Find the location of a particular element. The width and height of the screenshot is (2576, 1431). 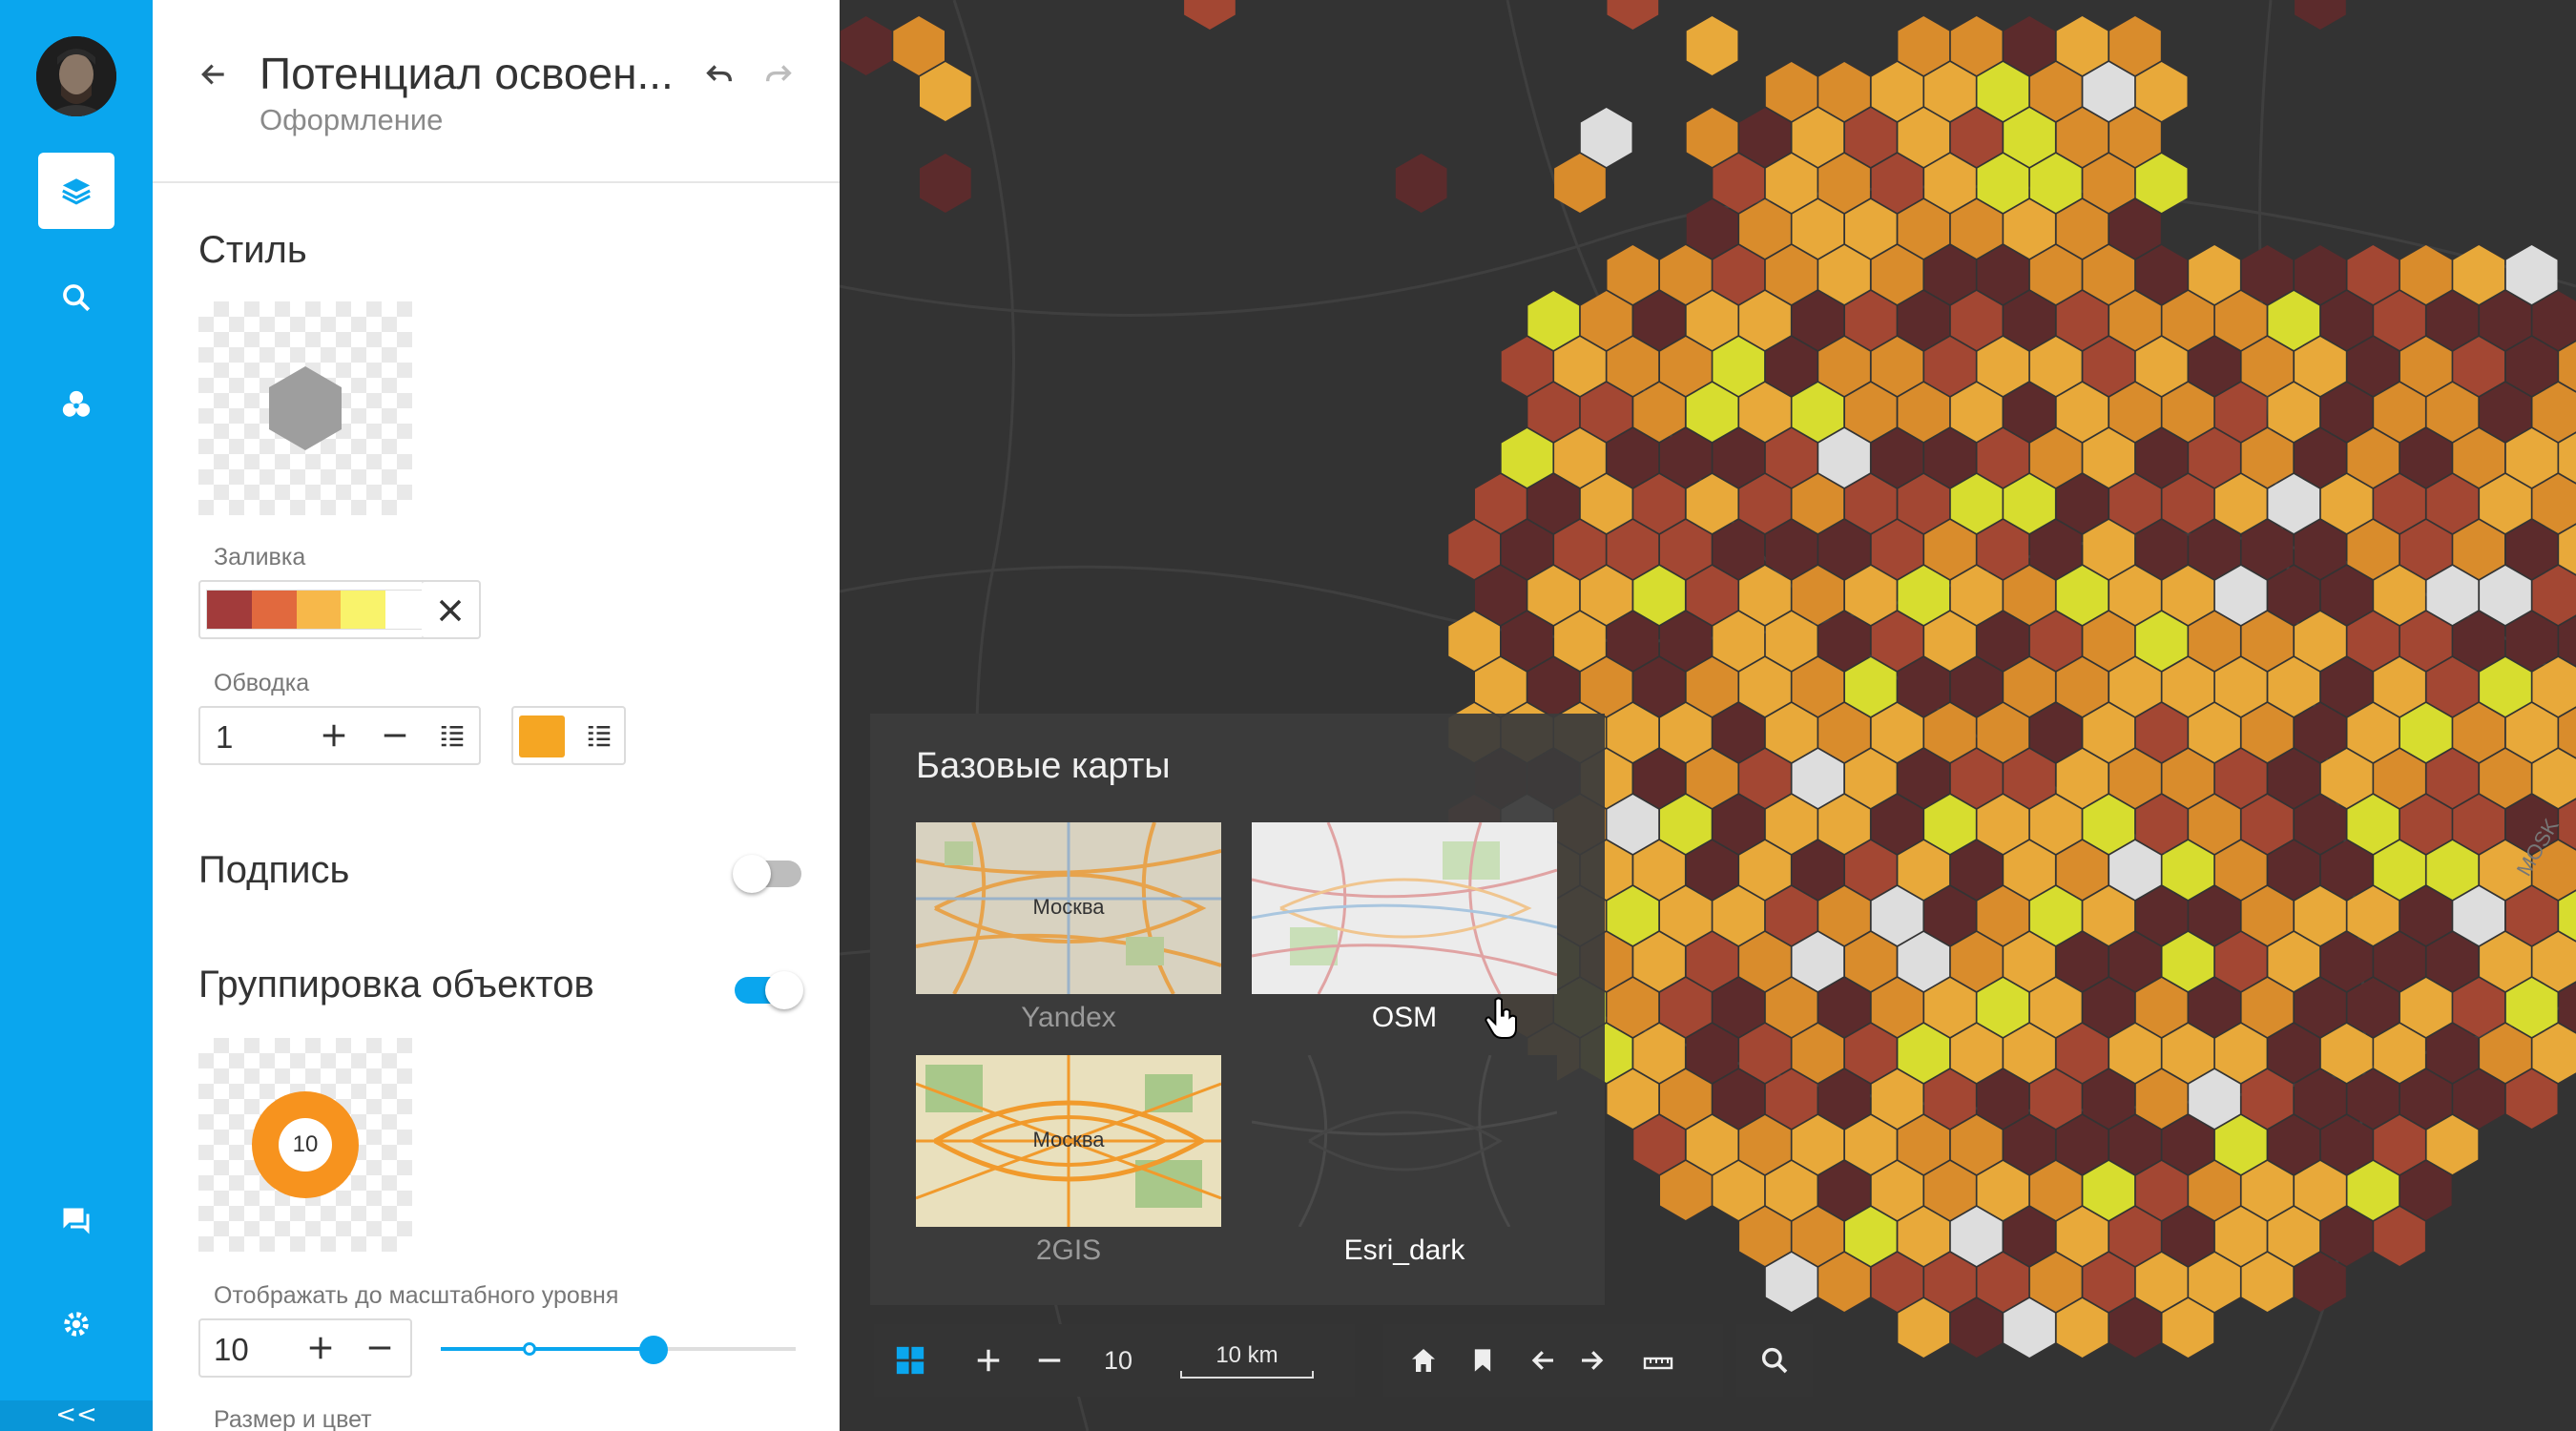

basemap-esri-dark-tile is located at coordinates (1404, 1141).